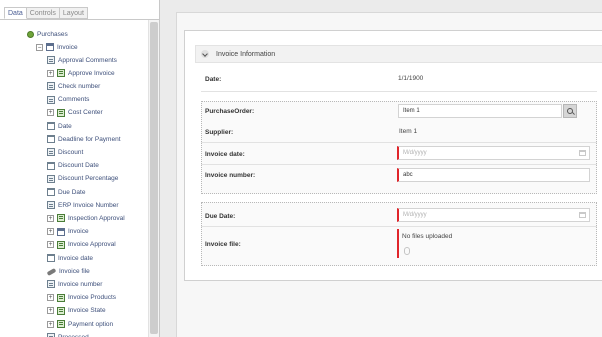  I want to click on tree-item: Due Date, so click(66, 192).